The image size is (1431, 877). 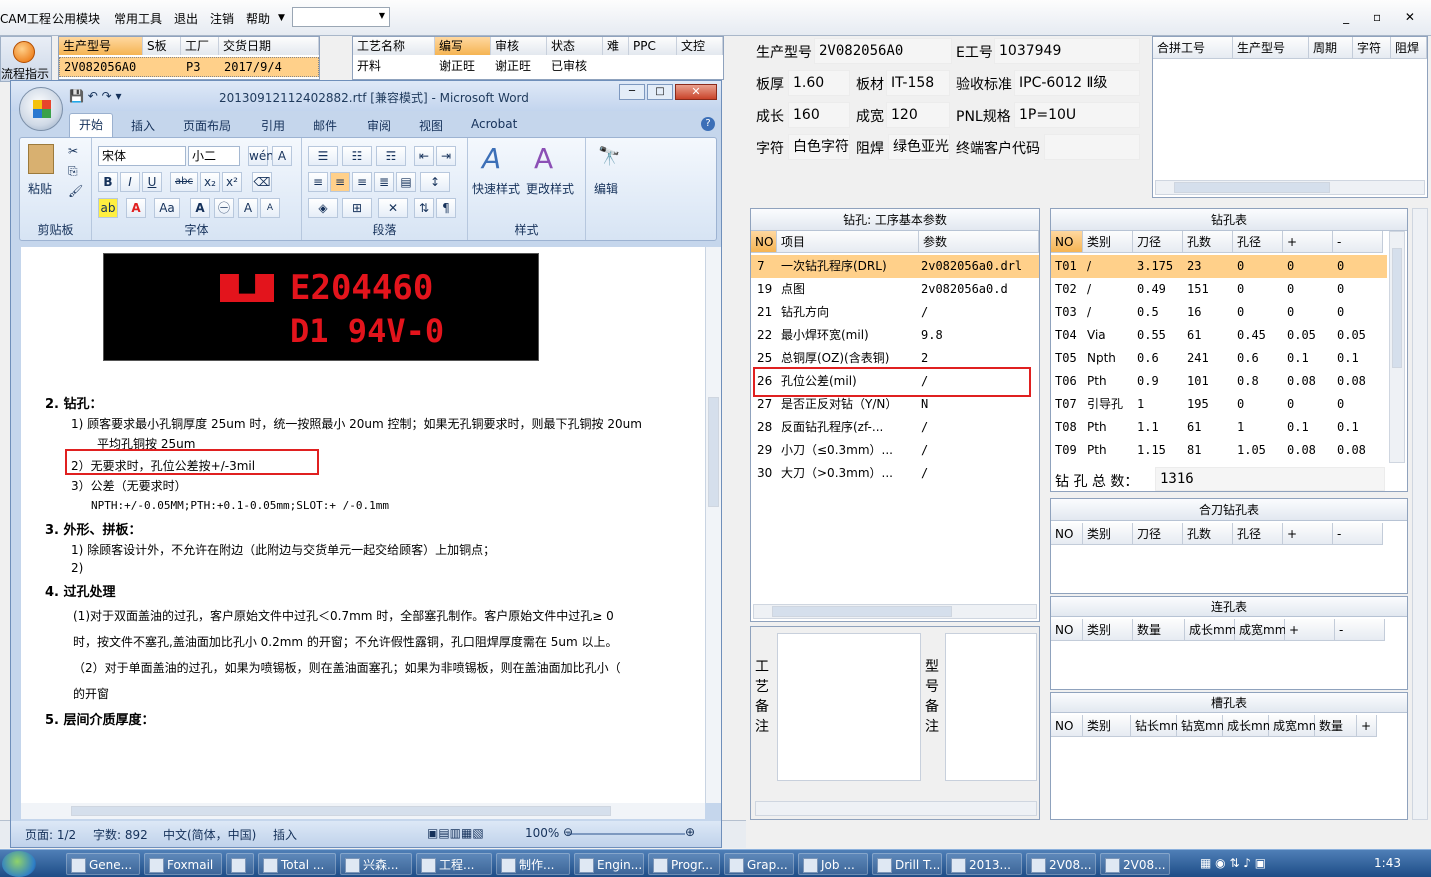 I want to click on col-link-0: NO, so click(x=1067, y=630).